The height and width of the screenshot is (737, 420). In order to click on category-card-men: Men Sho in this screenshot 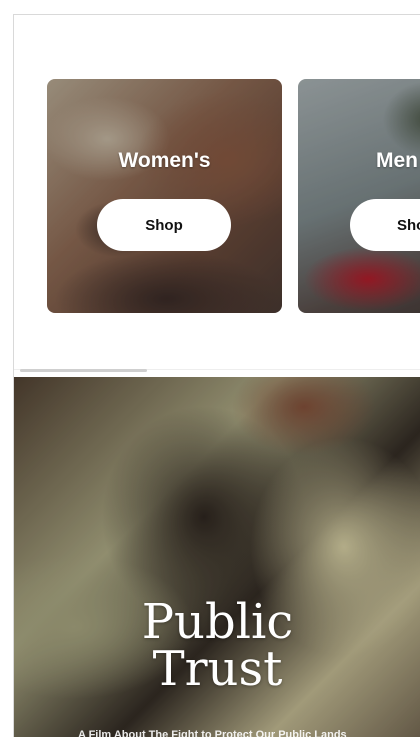, I will do `click(359, 196)`.